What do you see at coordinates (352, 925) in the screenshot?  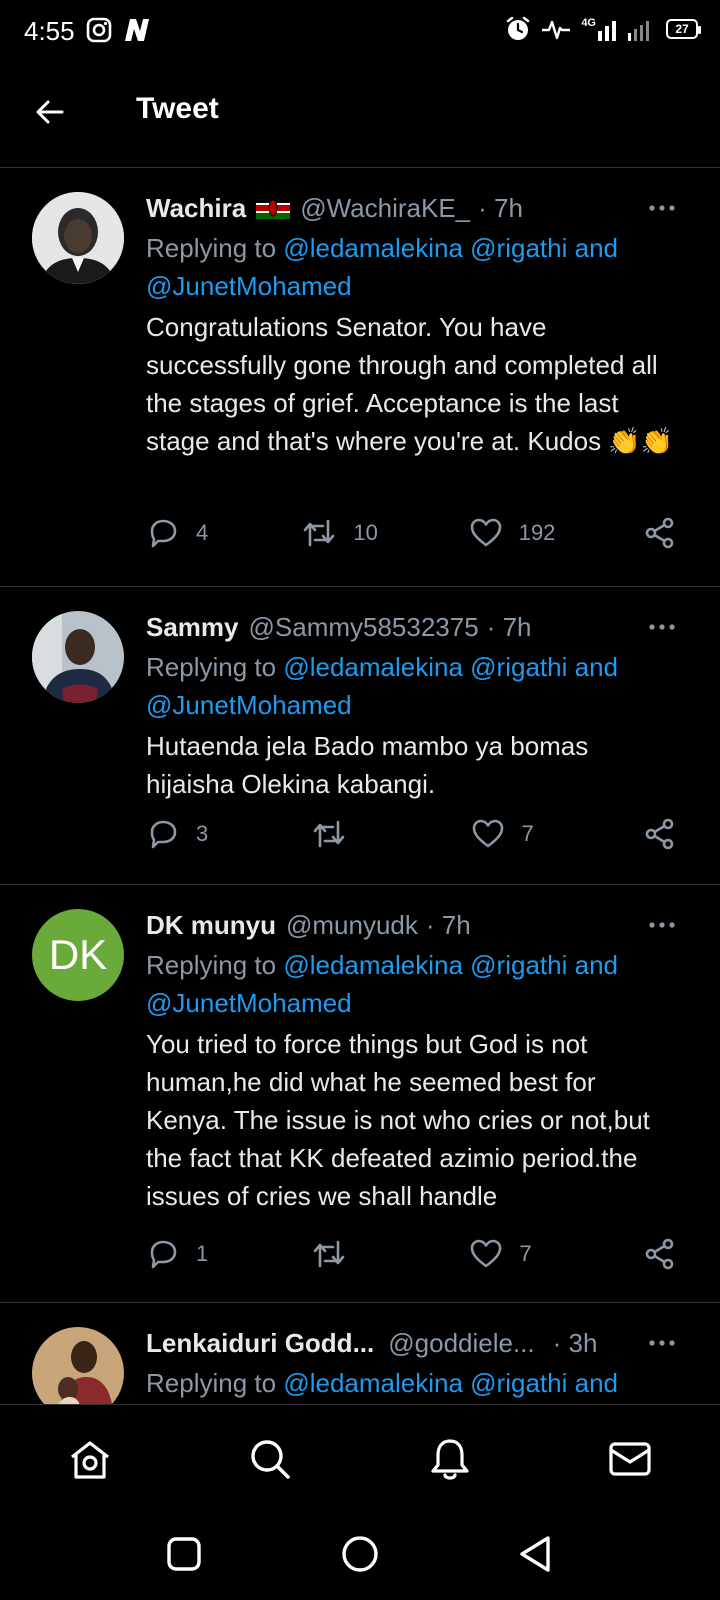 I see `handle: @munyudk` at bounding box center [352, 925].